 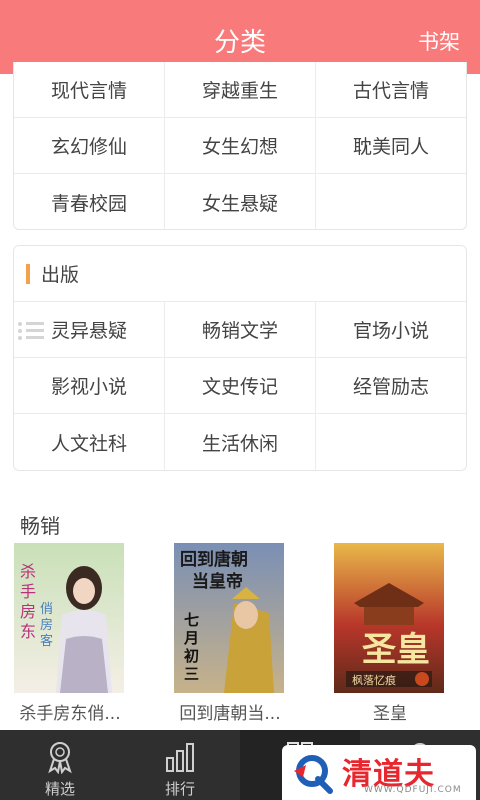 What do you see at coordinates (391, 329) in the screenshot?
I see `category-item: 官场小说` at bounding box center [391, 329].